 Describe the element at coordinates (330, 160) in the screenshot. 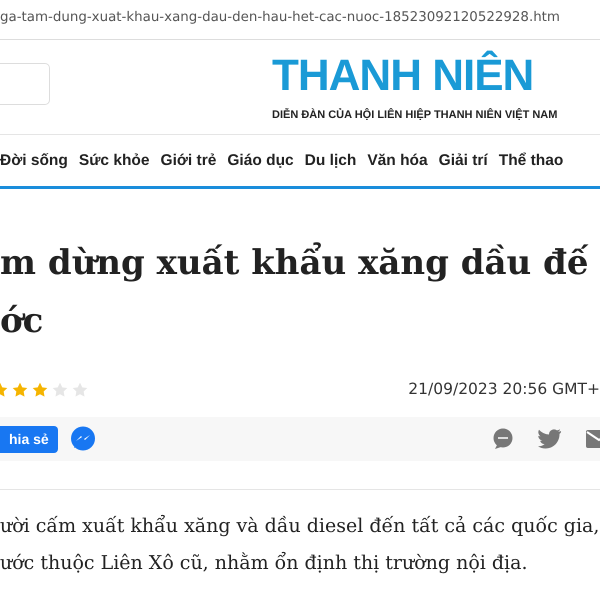

I see `nav-link: Du lịch` at that location.